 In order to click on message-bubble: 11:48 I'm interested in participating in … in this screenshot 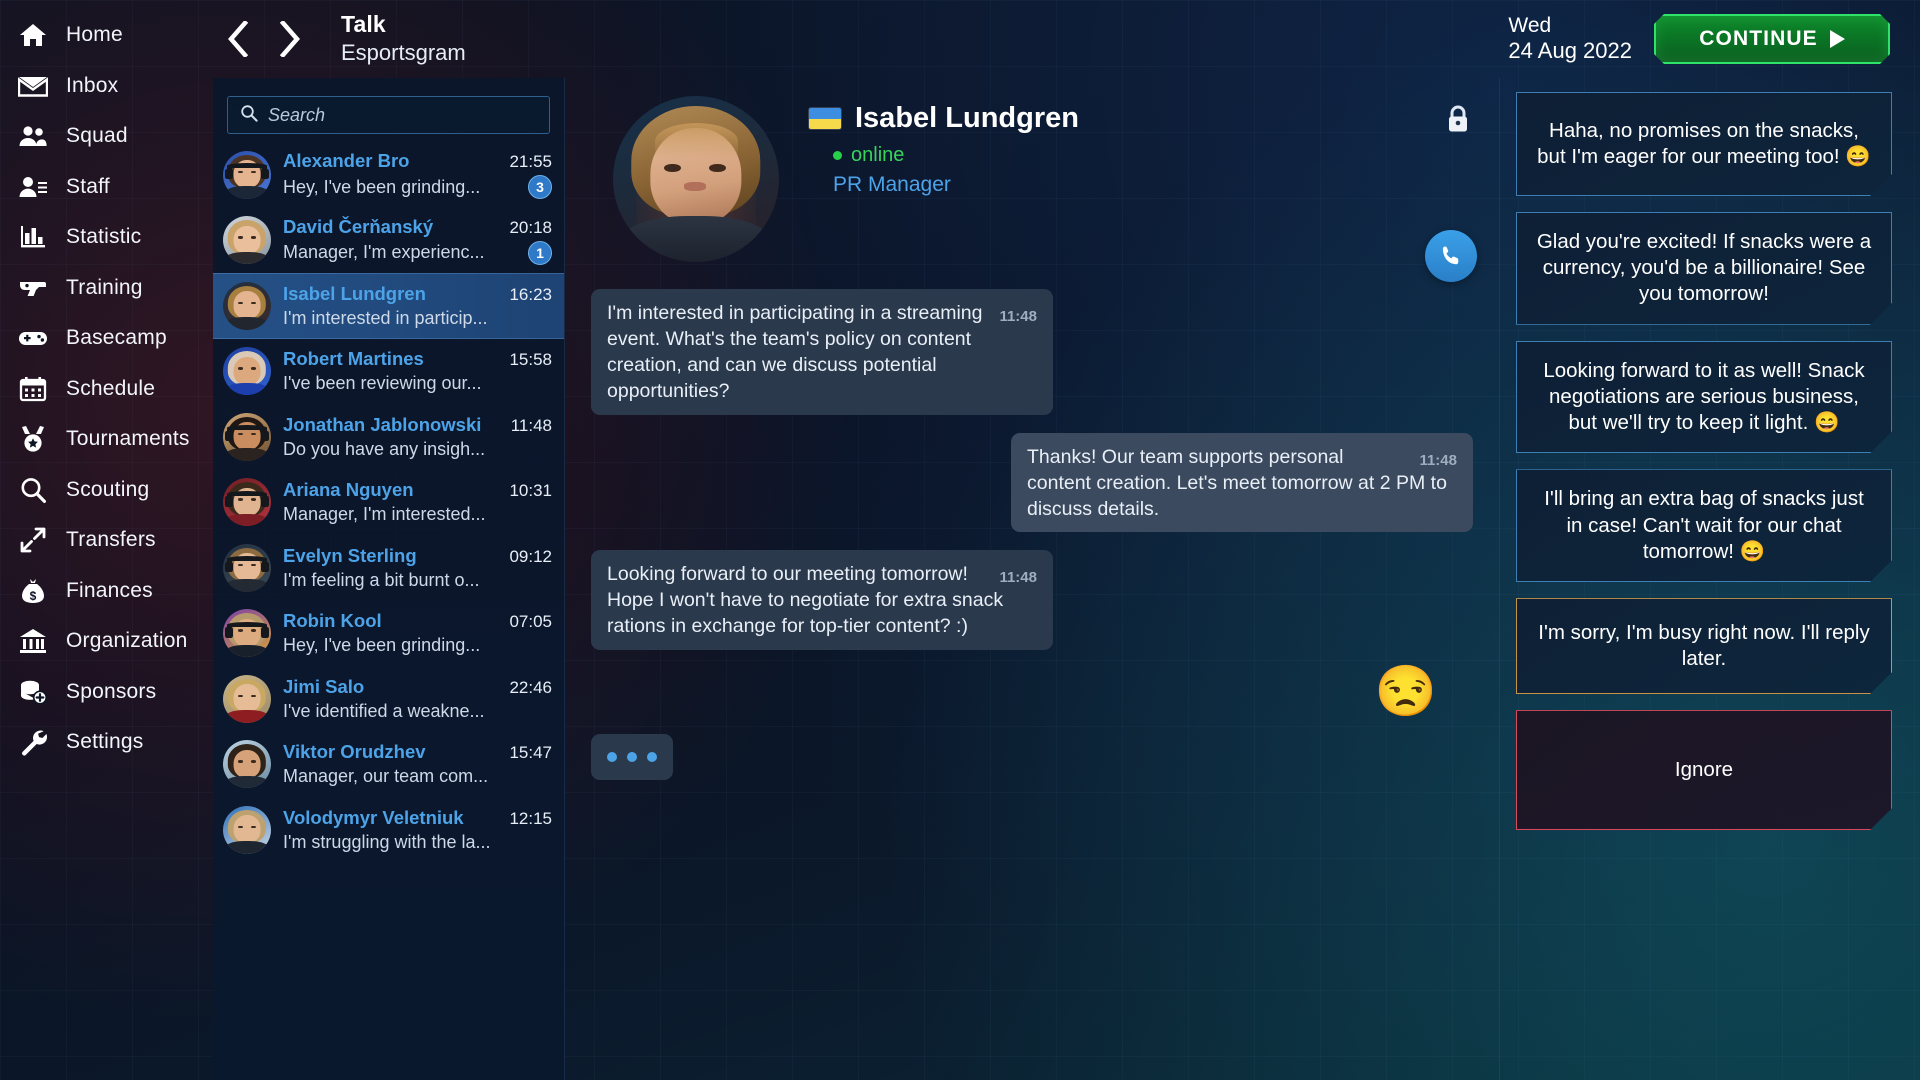, I will do `click(822, 352)`.